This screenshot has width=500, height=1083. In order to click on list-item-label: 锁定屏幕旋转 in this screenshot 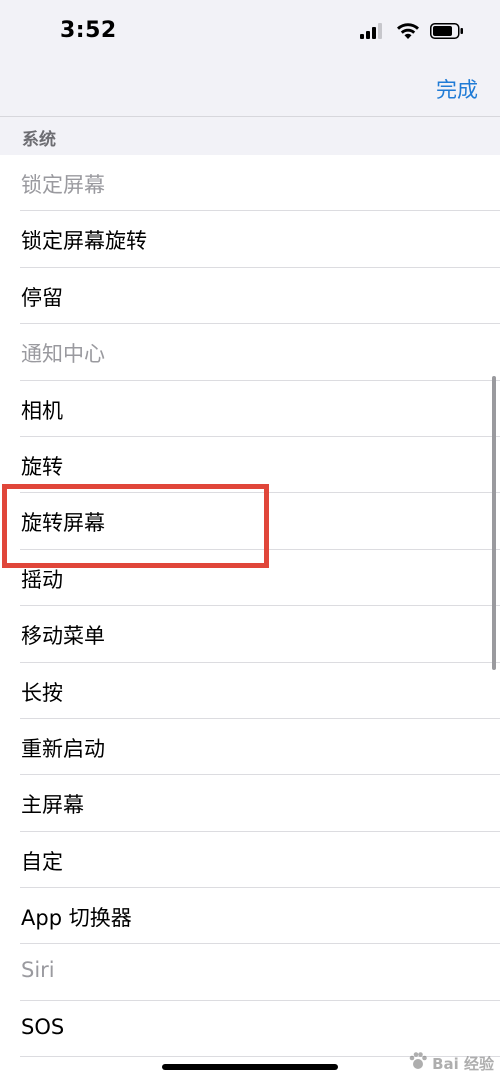, I will do `click(84, 241)`.